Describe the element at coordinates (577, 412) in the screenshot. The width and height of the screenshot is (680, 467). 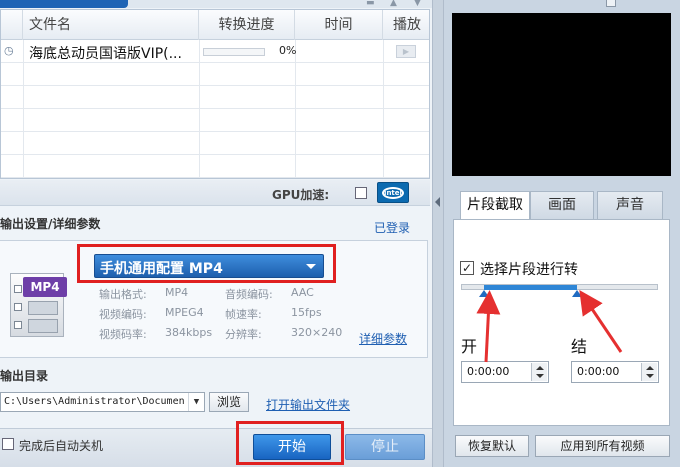
I see `watermark-logo: Bai 经验` at that location.